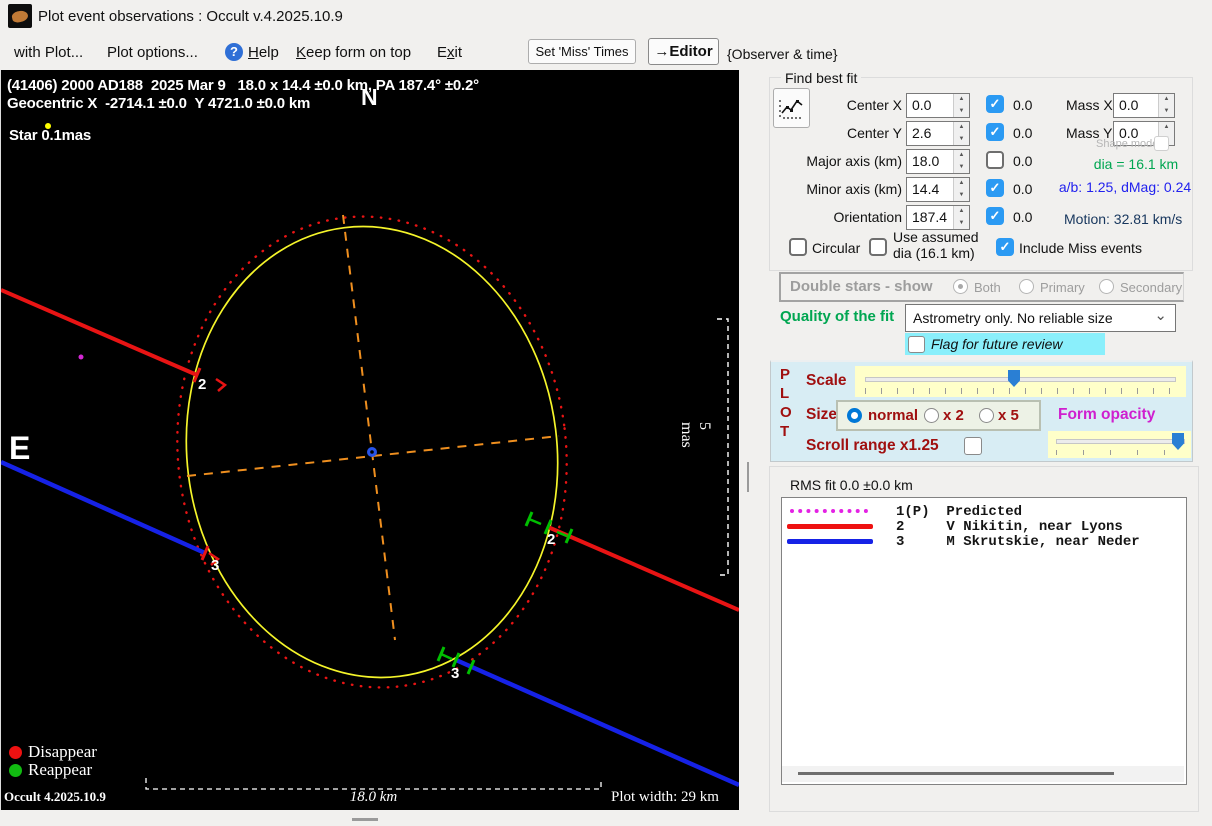 This screenshot has width=1212, height=826. I want to click on mas-scale-bracket, so click(723, 447).